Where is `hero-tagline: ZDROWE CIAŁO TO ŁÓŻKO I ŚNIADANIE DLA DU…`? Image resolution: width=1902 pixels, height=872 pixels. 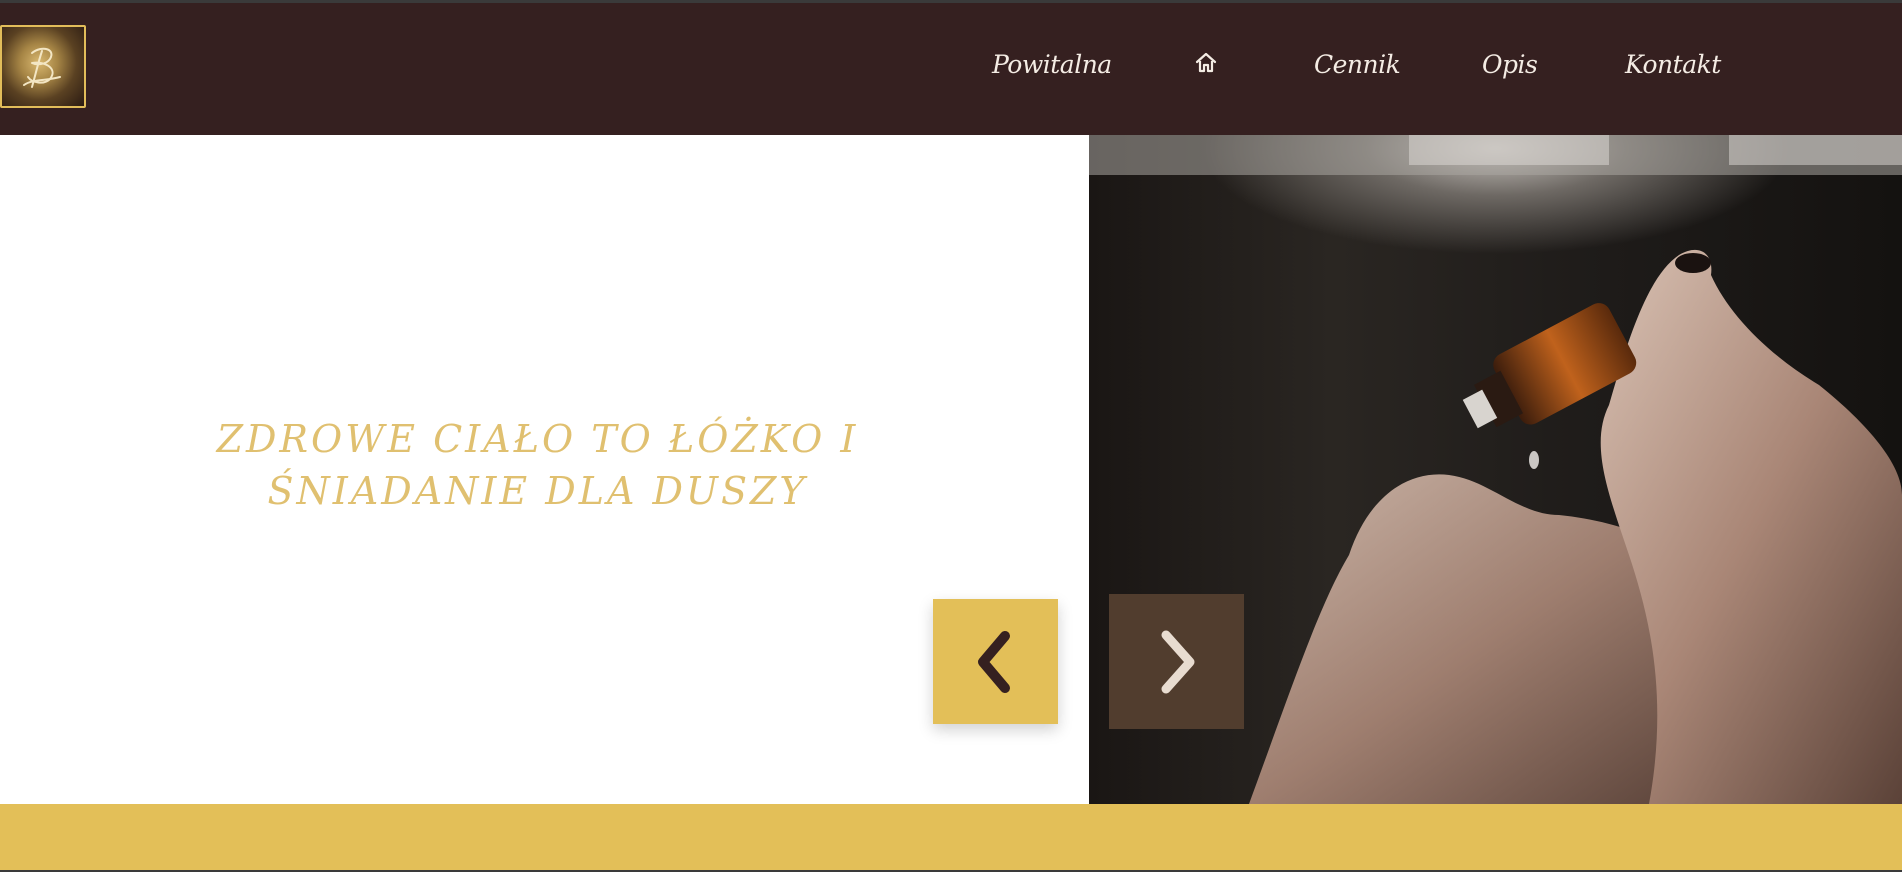 hero-tagline: ZDROWE CIAŁO TO ŁÓŻKO I ŚNIADANIE DLA DU… is located at coordinates (537, 465).